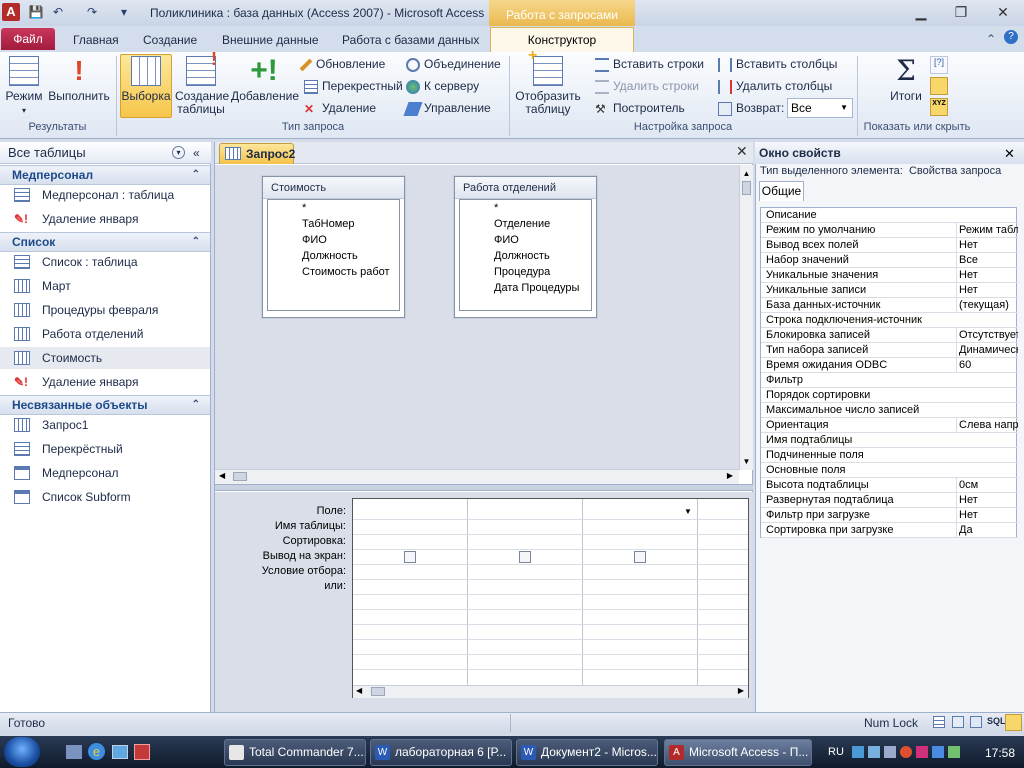  Describe the element at coordinates (22, 752) in the screenshot. I see `start-button` at that location.